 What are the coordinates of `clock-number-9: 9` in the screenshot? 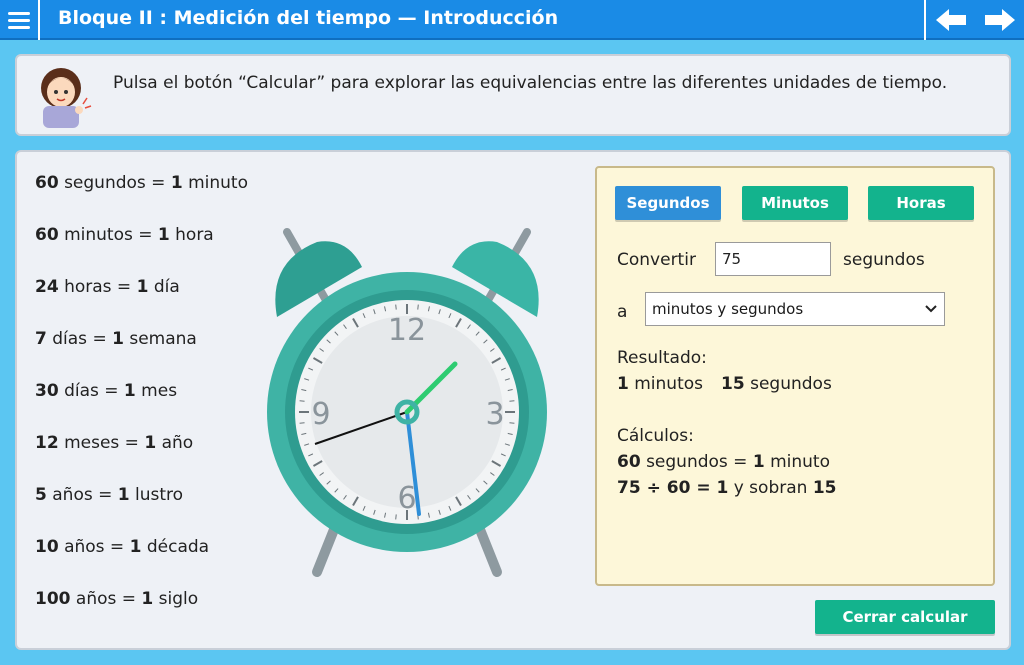 It's located at (320, 414).